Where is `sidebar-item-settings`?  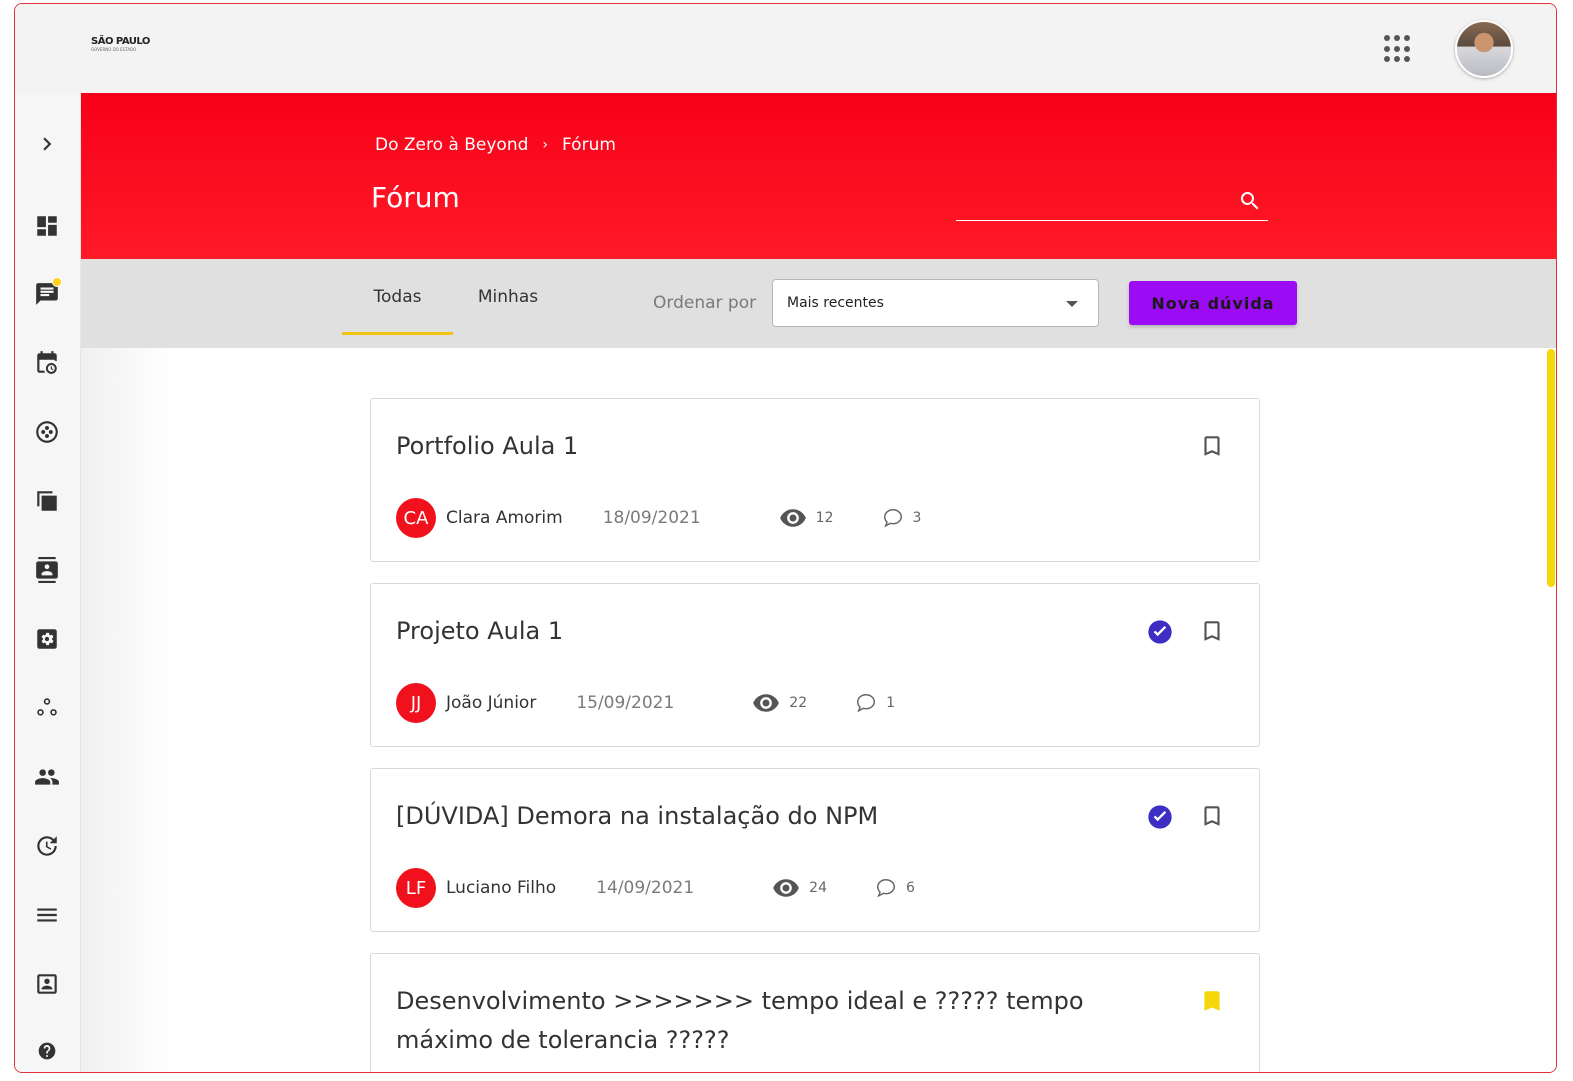
sidebar-item-settings is located at coordinates (47, 639).